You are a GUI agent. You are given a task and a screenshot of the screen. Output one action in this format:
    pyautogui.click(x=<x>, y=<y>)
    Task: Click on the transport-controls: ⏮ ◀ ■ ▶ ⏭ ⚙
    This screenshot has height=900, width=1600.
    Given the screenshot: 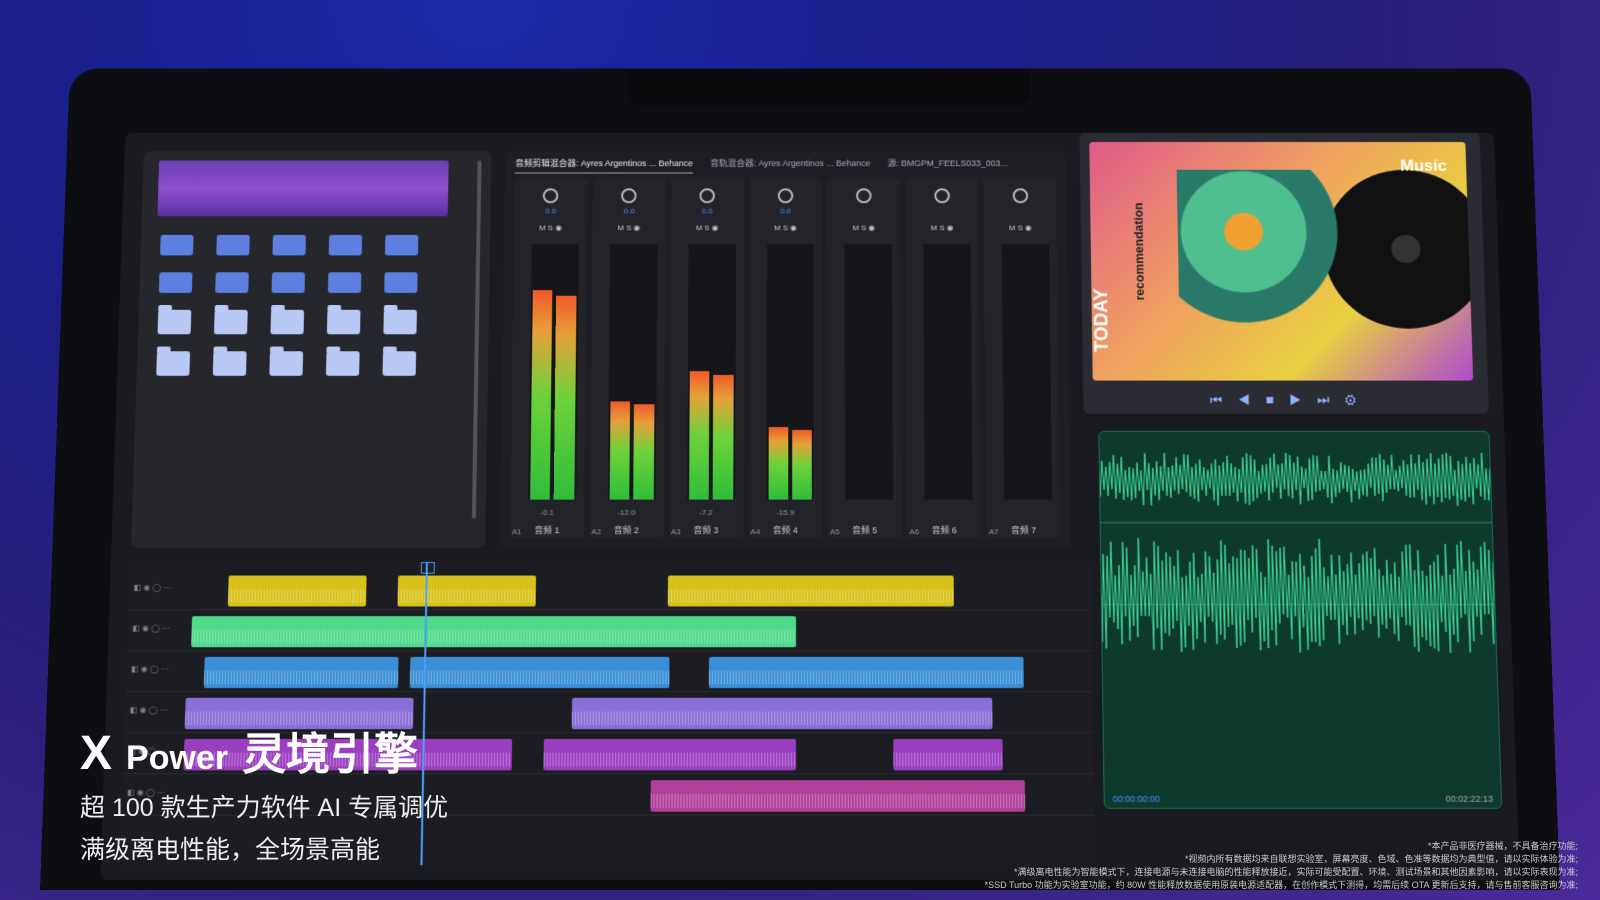 What is the action you would take?
    pyautogui.click(x=1286, y=400)
    